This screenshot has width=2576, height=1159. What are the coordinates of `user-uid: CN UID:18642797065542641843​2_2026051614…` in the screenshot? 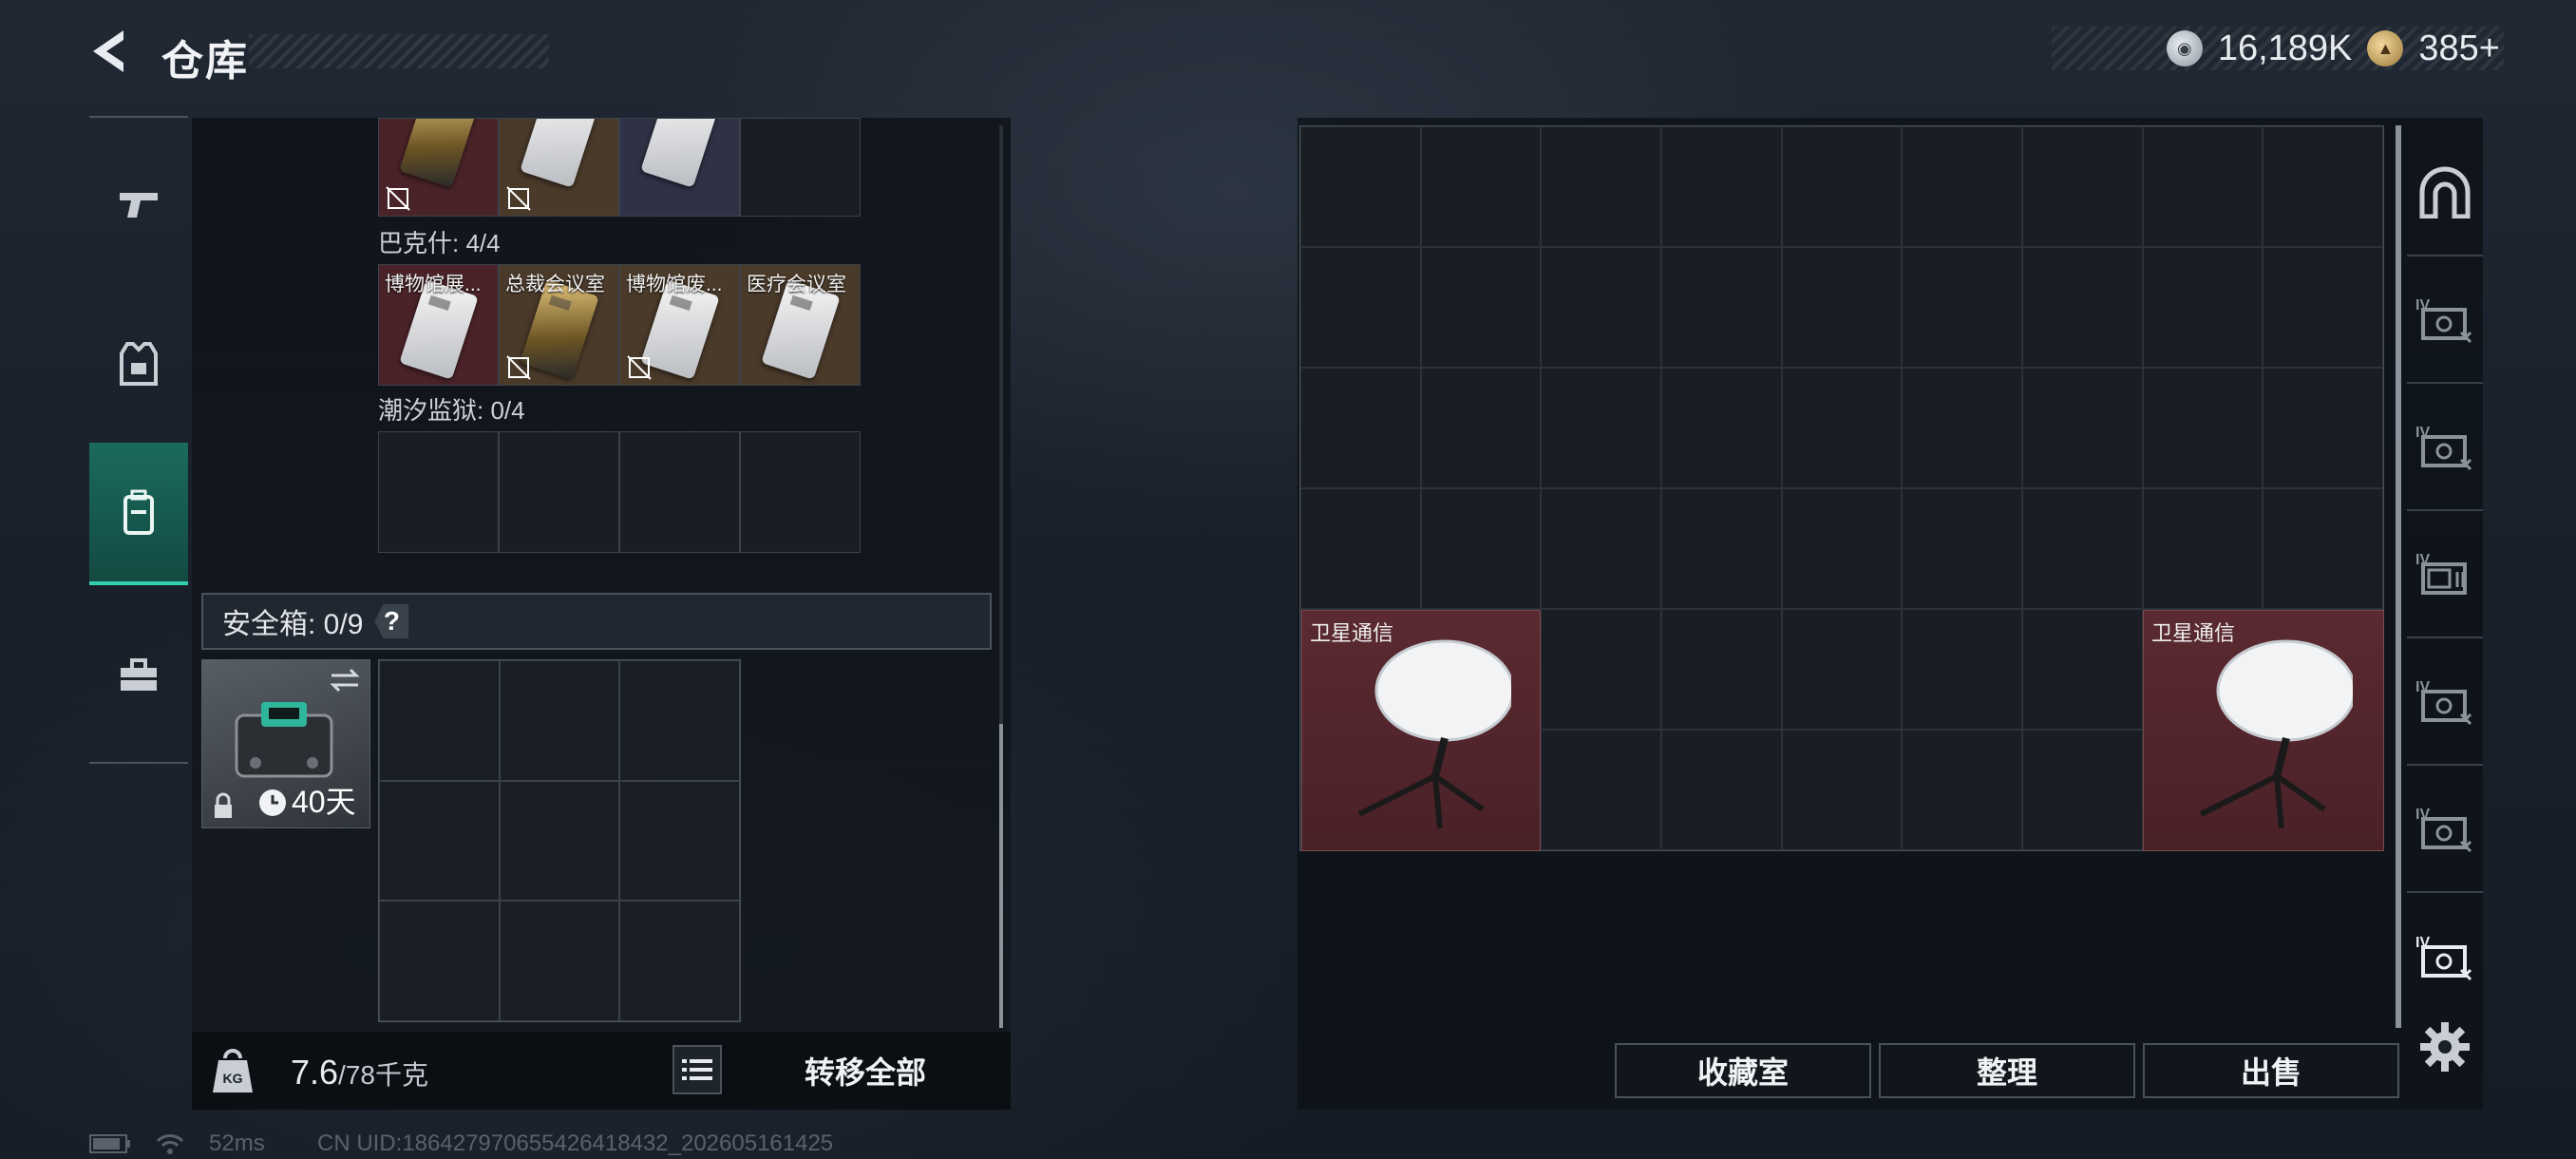 It's located at (575, 1143).